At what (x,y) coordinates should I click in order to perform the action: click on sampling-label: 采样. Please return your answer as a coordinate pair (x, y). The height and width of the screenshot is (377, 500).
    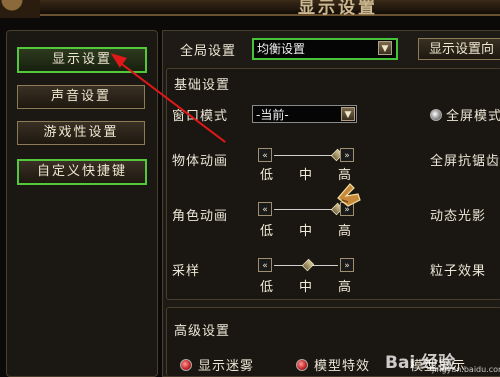
    Looking at the image, I should click on (186, 271).